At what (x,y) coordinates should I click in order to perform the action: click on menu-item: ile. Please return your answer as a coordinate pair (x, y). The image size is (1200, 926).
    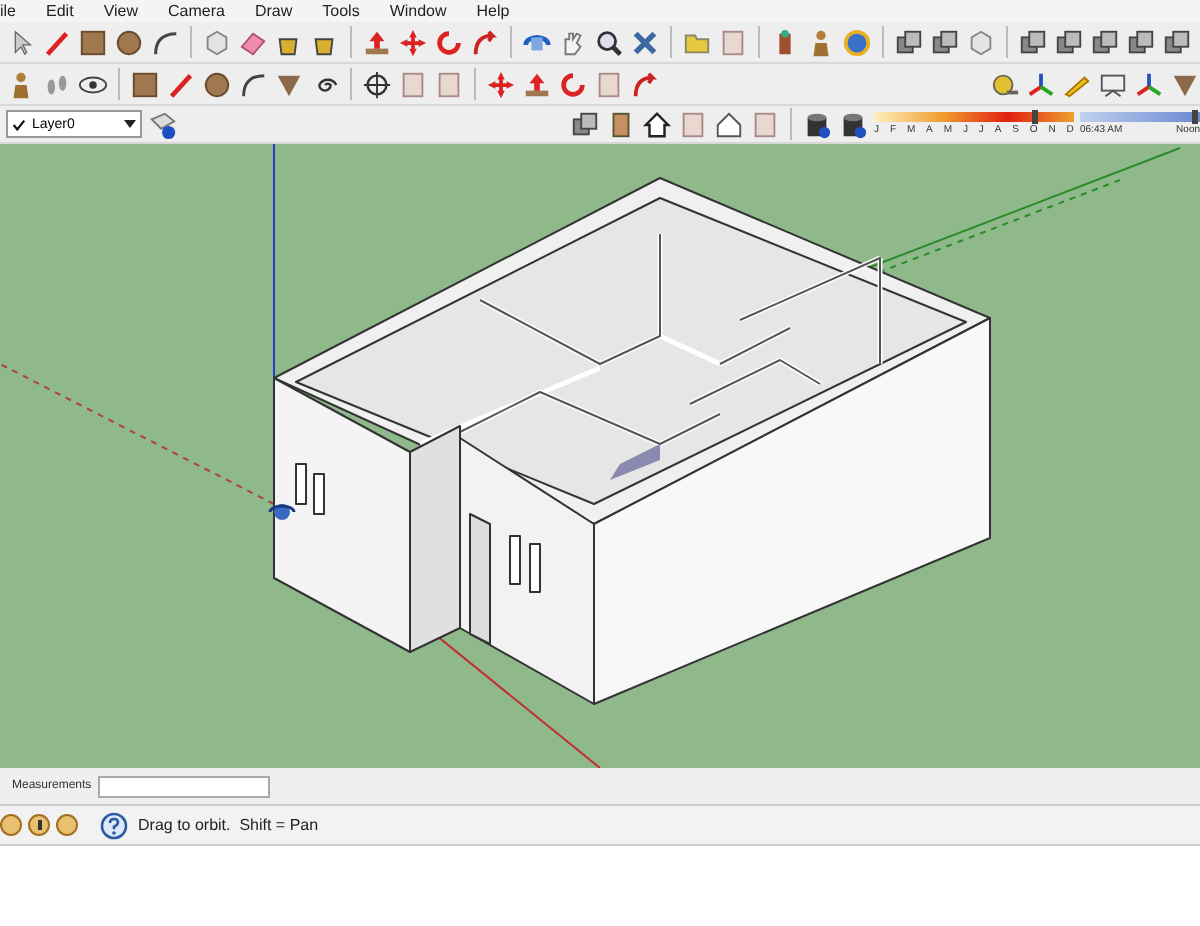
    Looking at the image, I should click on (8, 11).